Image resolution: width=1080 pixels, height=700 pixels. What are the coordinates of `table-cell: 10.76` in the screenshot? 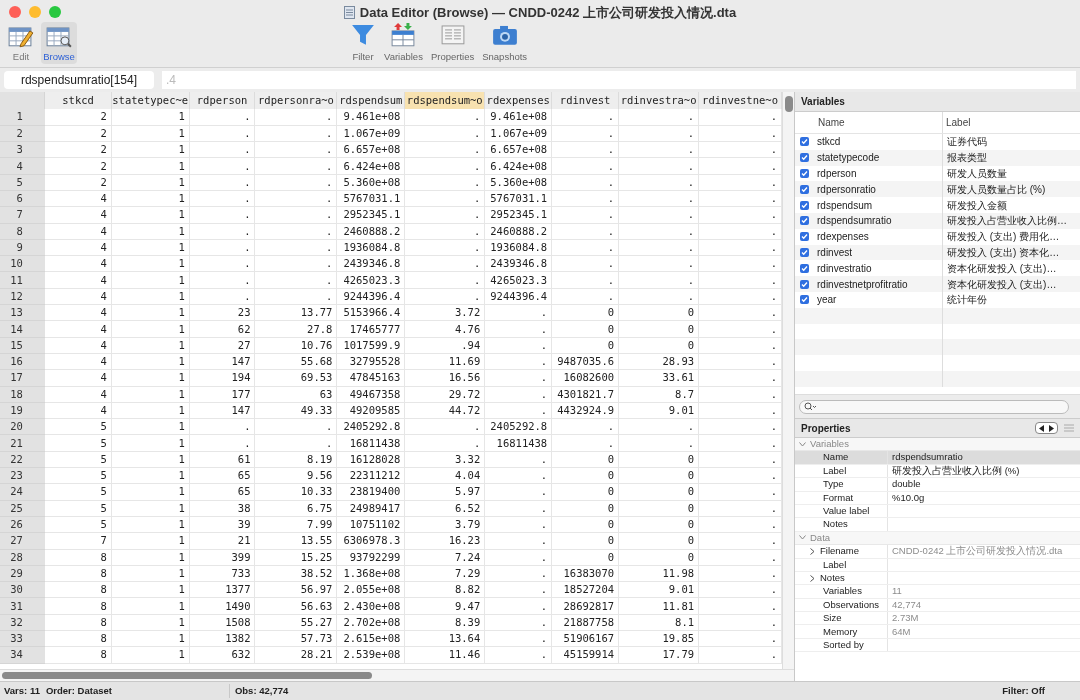 It's located at (295, 345).